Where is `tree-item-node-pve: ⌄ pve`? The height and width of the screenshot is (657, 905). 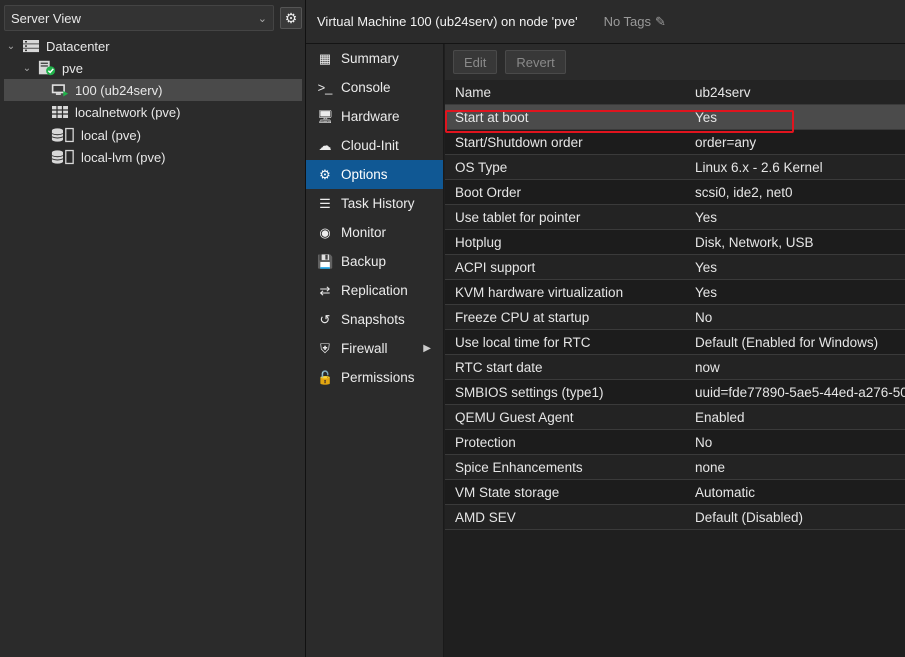
tree-item-node-pve: ⌄ pve is located at coordinates (162, 68).